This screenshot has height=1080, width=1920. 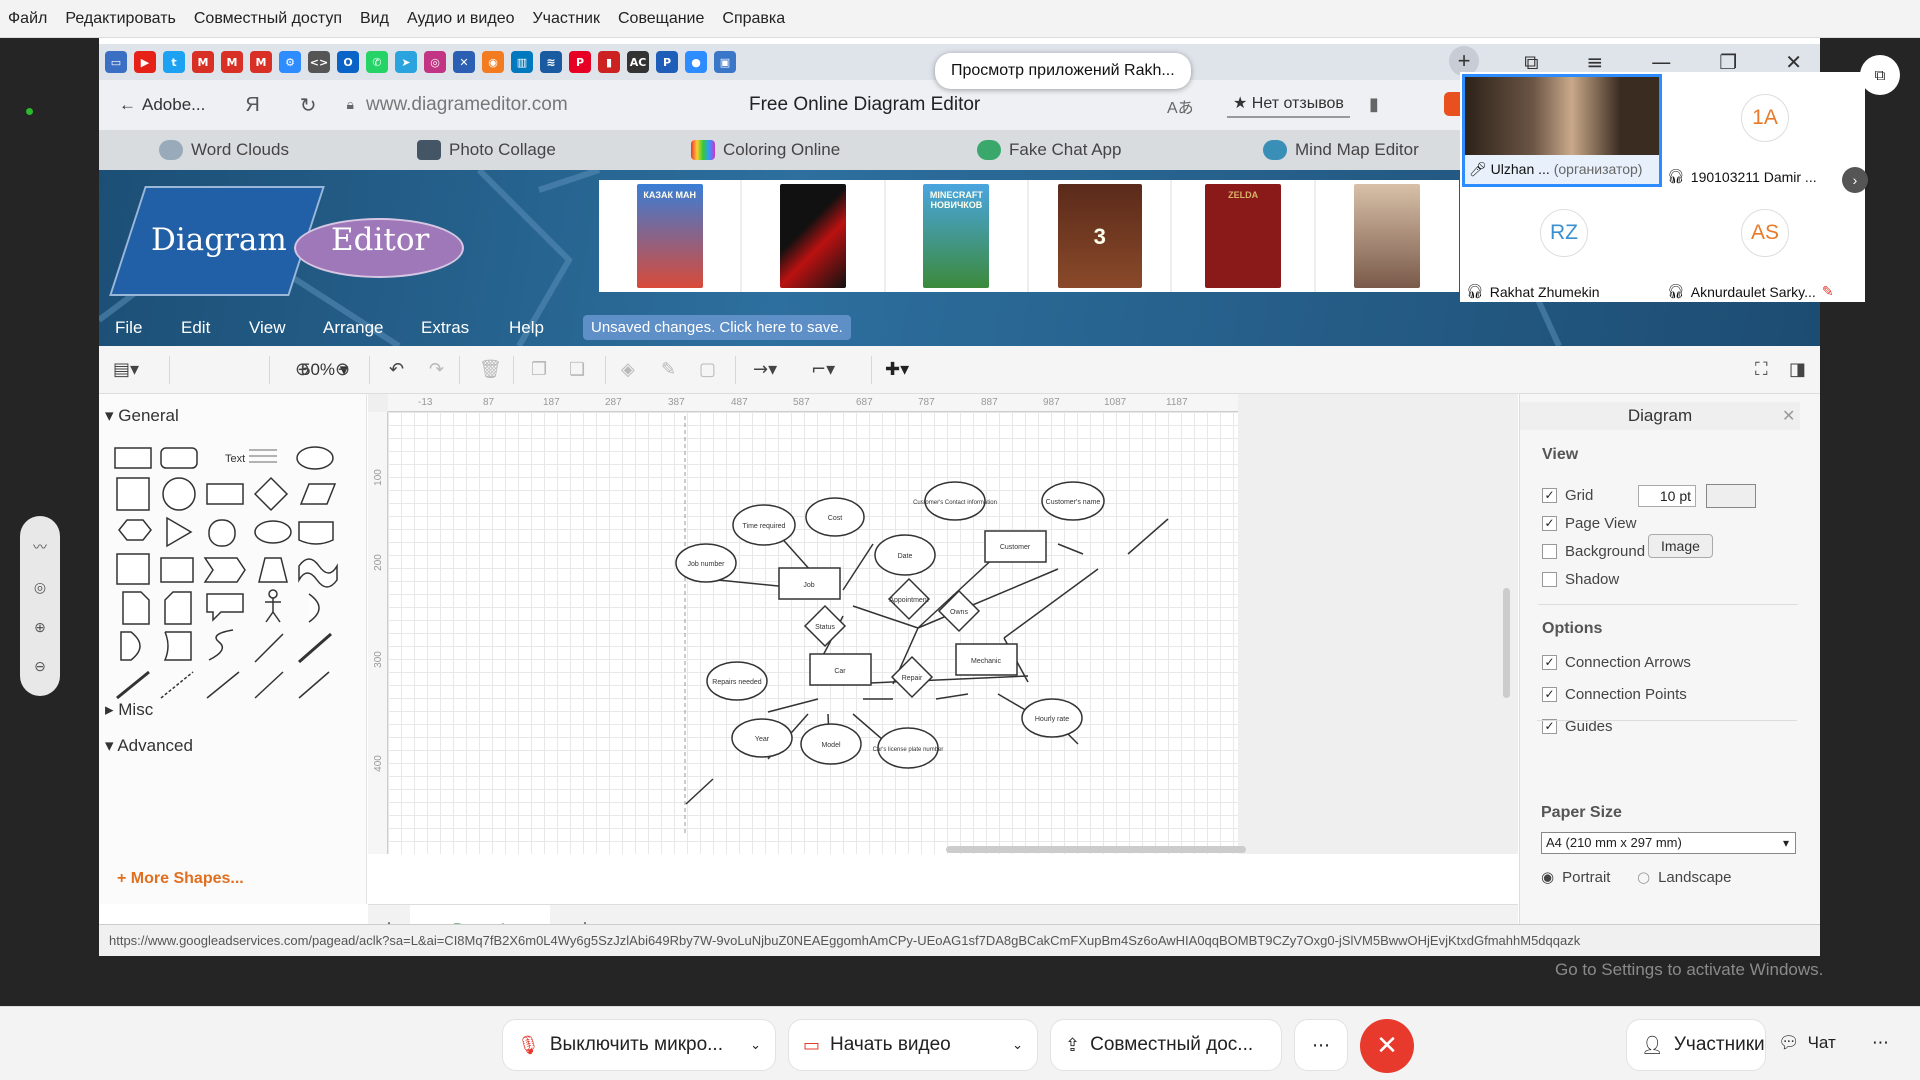 What do you see at coordinates (717, 327) in the screenshot?
I see `unsaved-changes-button: Unsaved changes. Click here to save.` at bounding box center [717, 327].